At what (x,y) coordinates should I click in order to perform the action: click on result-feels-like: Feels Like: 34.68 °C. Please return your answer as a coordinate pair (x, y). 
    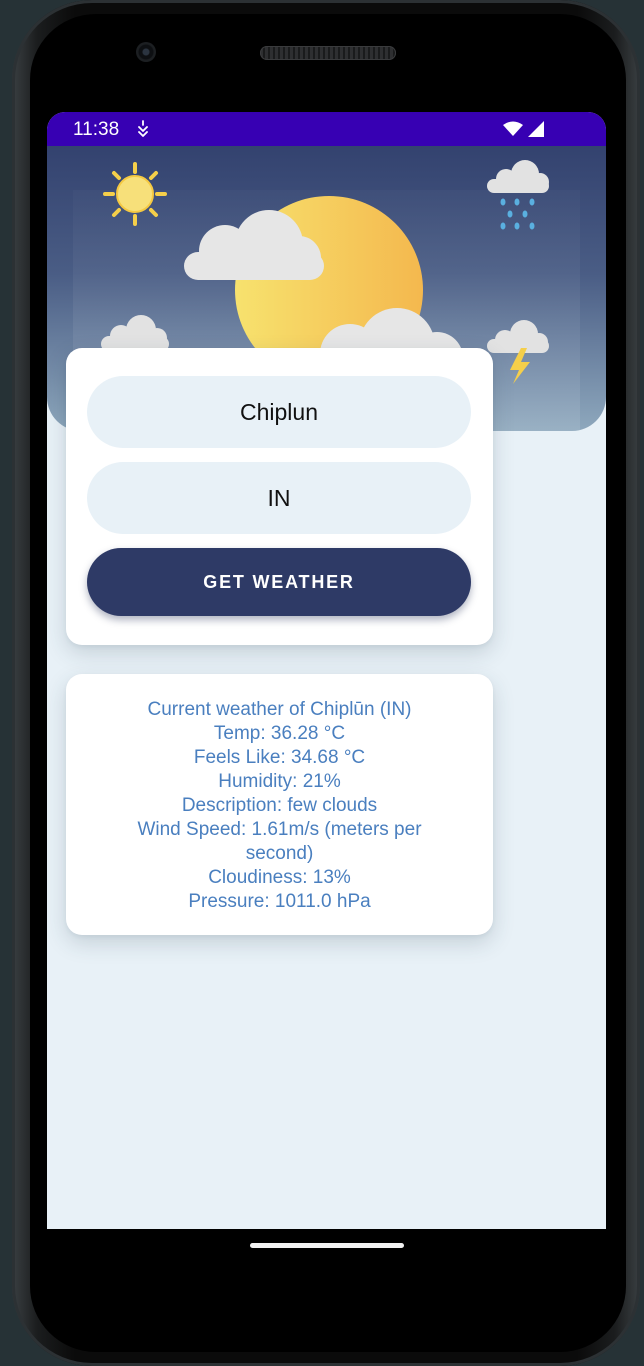
    Looking at the image, I should click on (279, 757).